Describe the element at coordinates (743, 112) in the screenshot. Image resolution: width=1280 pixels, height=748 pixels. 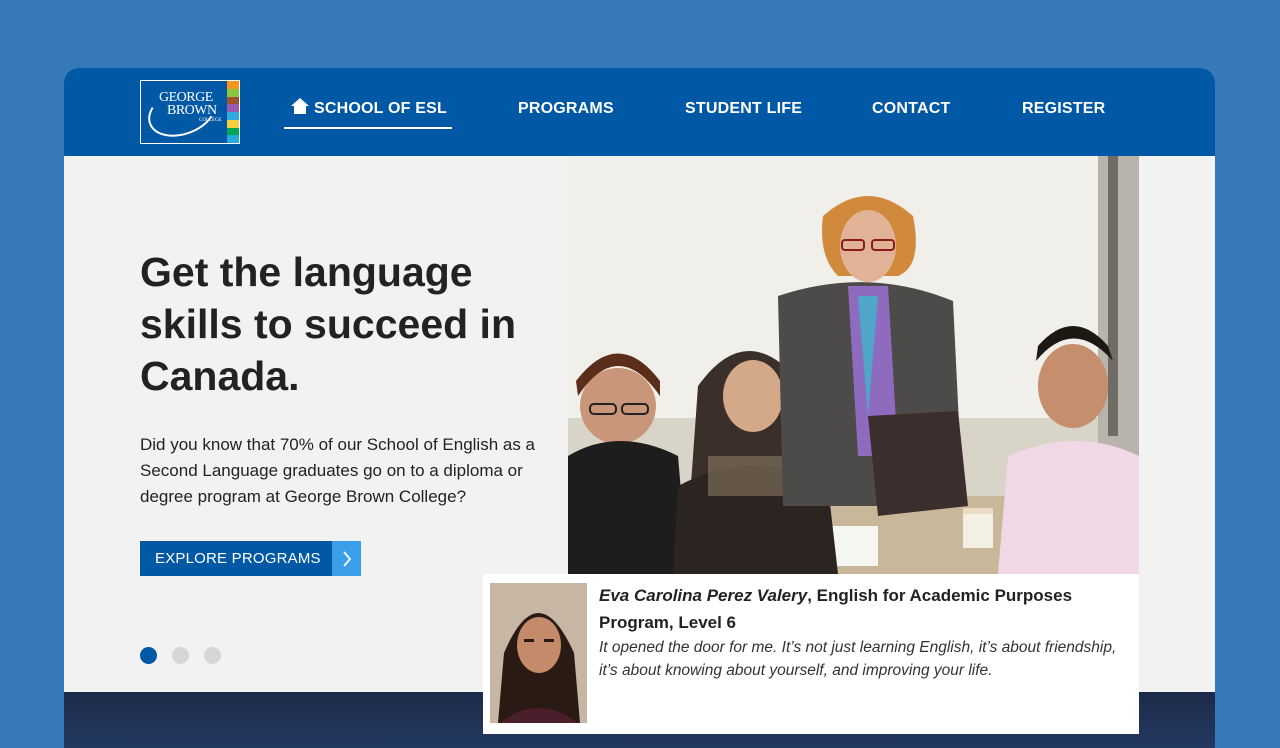
I see `nav-item-student-life: STUDENT LIFE` at that location.